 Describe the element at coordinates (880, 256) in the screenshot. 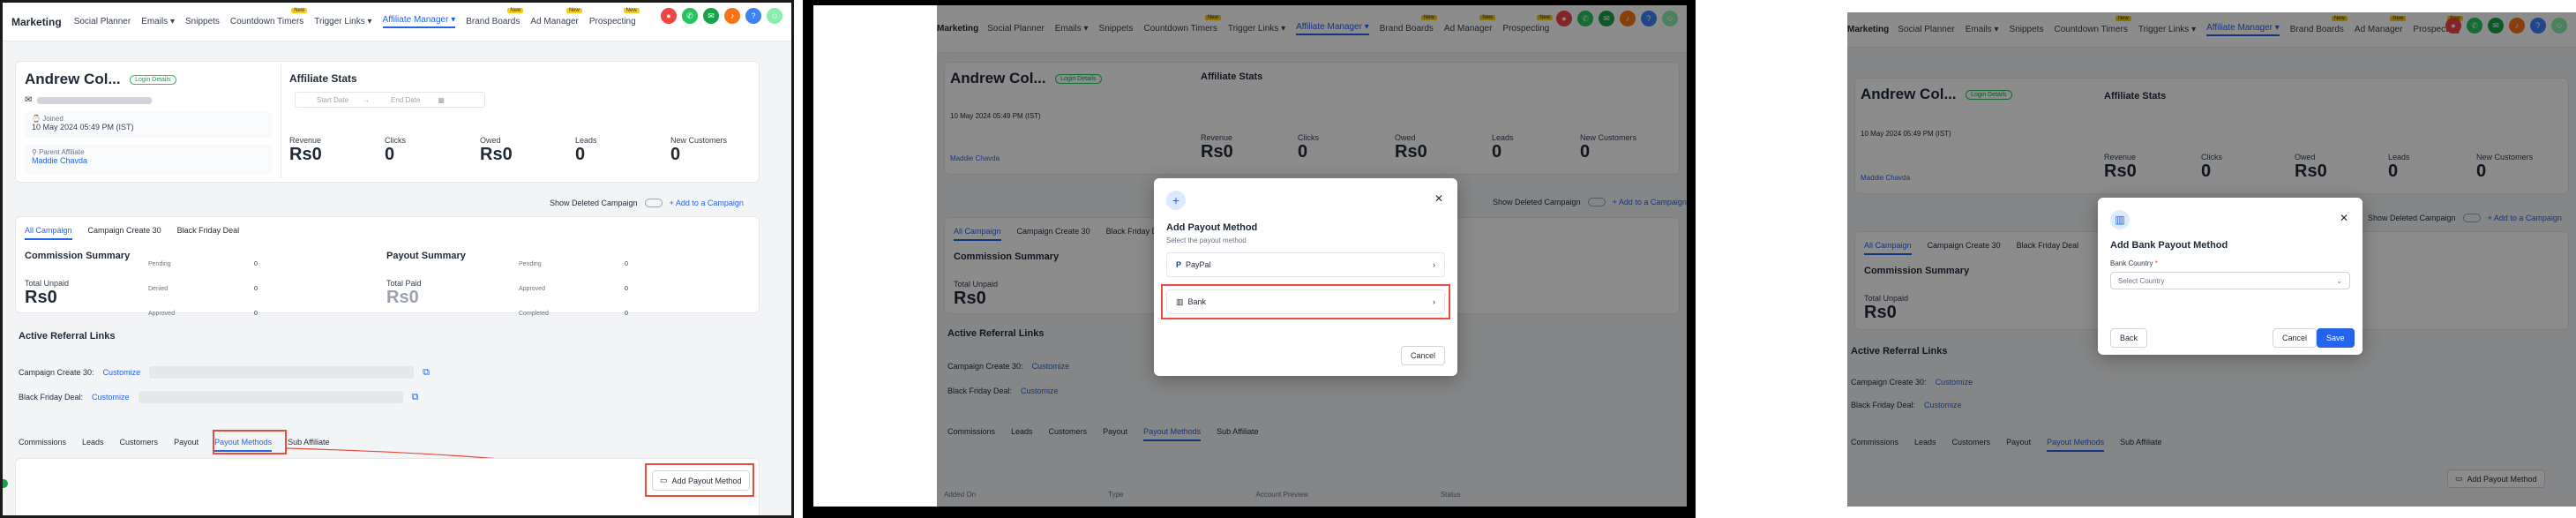

I see `blank-region` at that location.